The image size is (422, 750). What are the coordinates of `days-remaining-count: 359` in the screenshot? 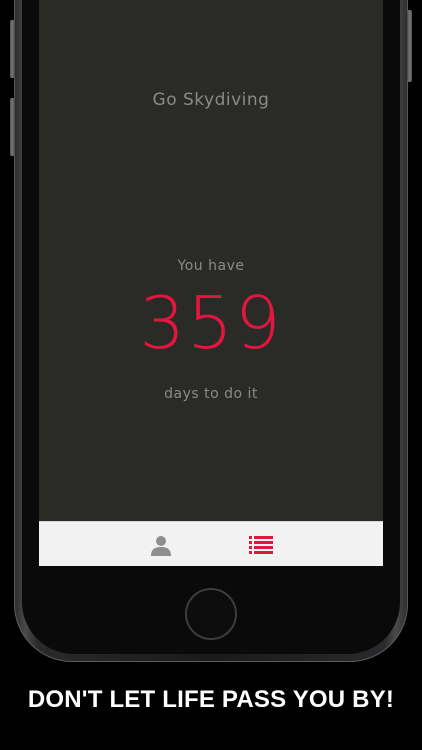 It's located at (211, 323).